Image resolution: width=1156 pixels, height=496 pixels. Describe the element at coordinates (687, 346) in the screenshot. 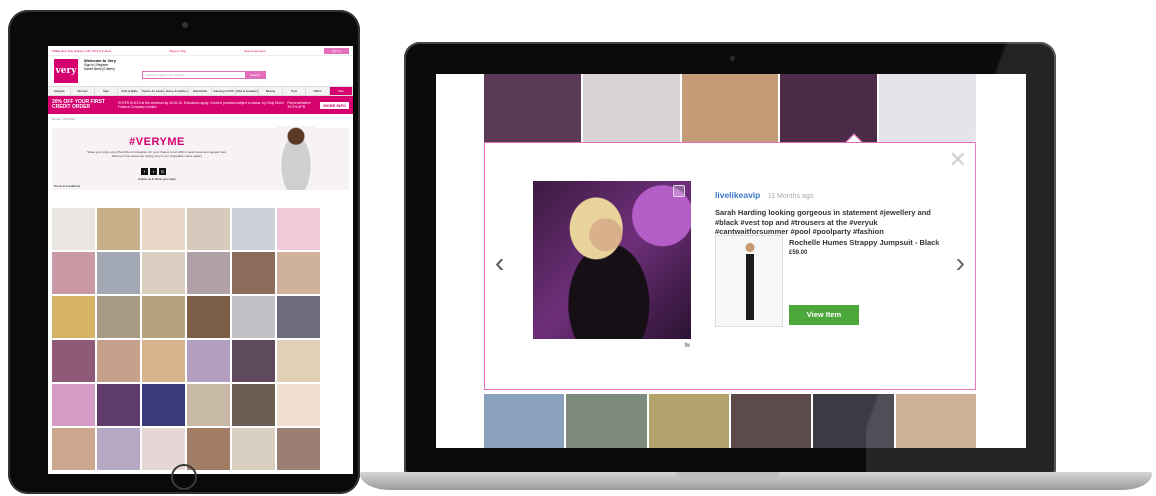

I see `flag-icon: ⚑` at that location.